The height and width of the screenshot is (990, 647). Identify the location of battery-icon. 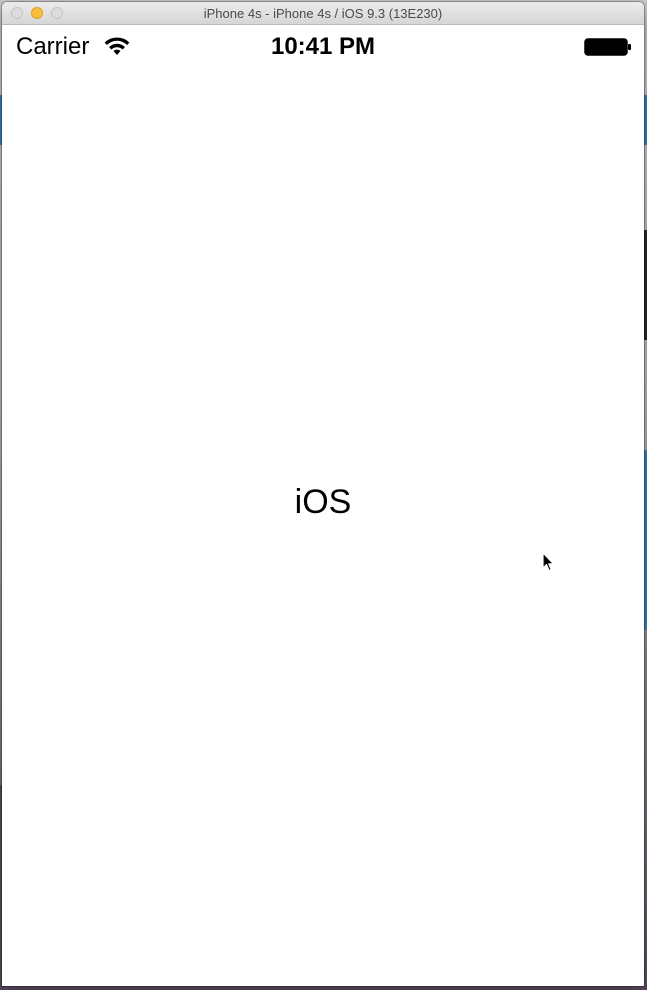
(607, 47).